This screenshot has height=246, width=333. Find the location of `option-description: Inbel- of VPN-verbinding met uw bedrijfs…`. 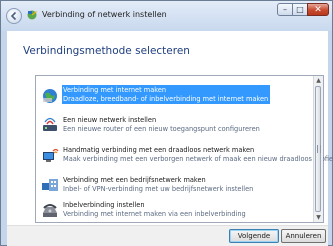

option-description: Inbel- of VPN-verbinding met uw bedrijfs… is located at coordinates (158, 188).